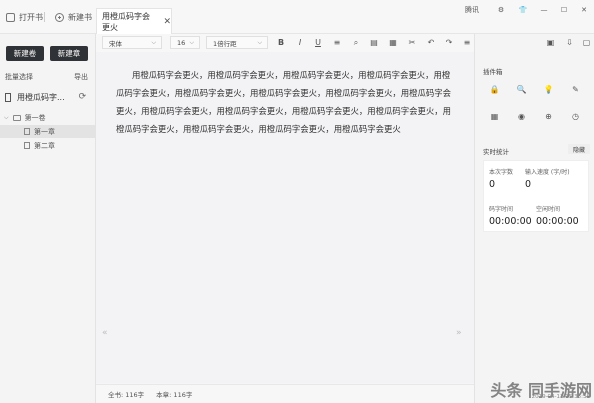 Image resolution: width=594 pixels, height=403 pixels. Describe the element at coordinates (8, 97) in the screenshot. I see `book-icon` at that location.